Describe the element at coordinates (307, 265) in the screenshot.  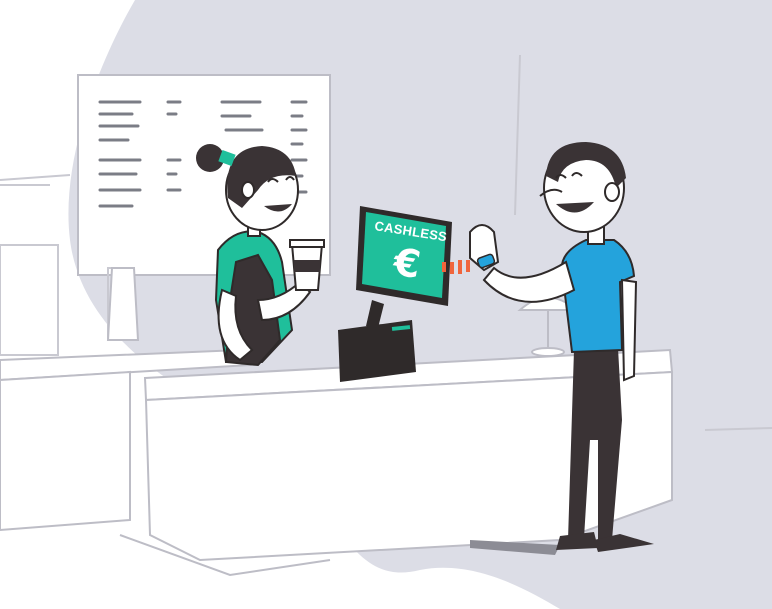
I see `coffee-cup-icon` at that location.